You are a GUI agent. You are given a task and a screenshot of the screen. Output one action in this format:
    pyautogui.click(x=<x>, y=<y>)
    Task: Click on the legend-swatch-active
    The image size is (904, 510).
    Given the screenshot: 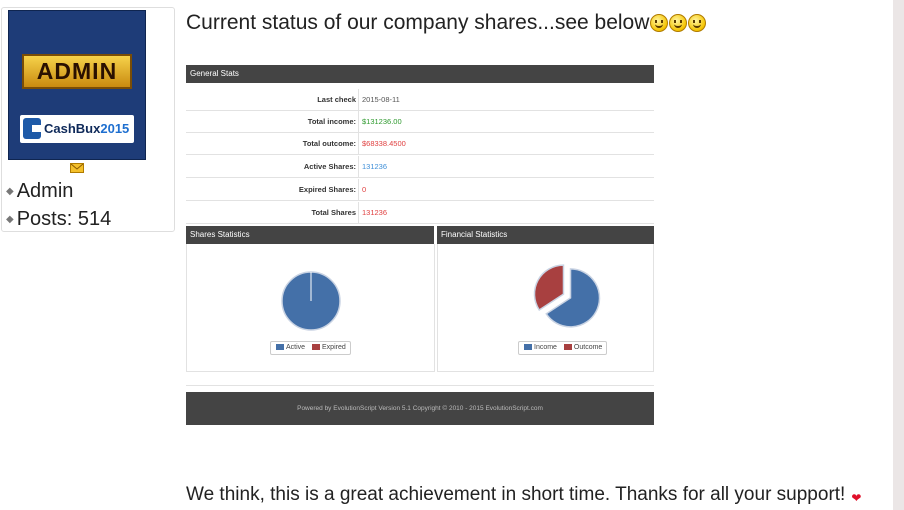 What is the action you would take?
    pyautogui.click(x=280, y=347)
    